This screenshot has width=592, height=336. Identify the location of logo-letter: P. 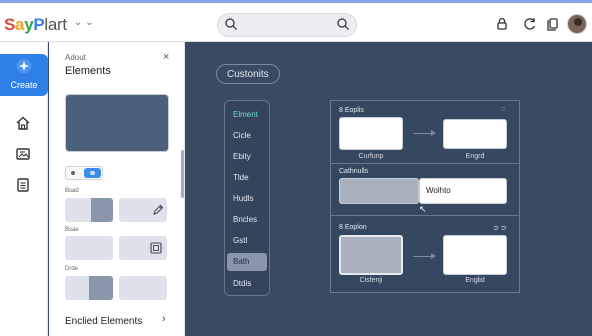
(39, 24).